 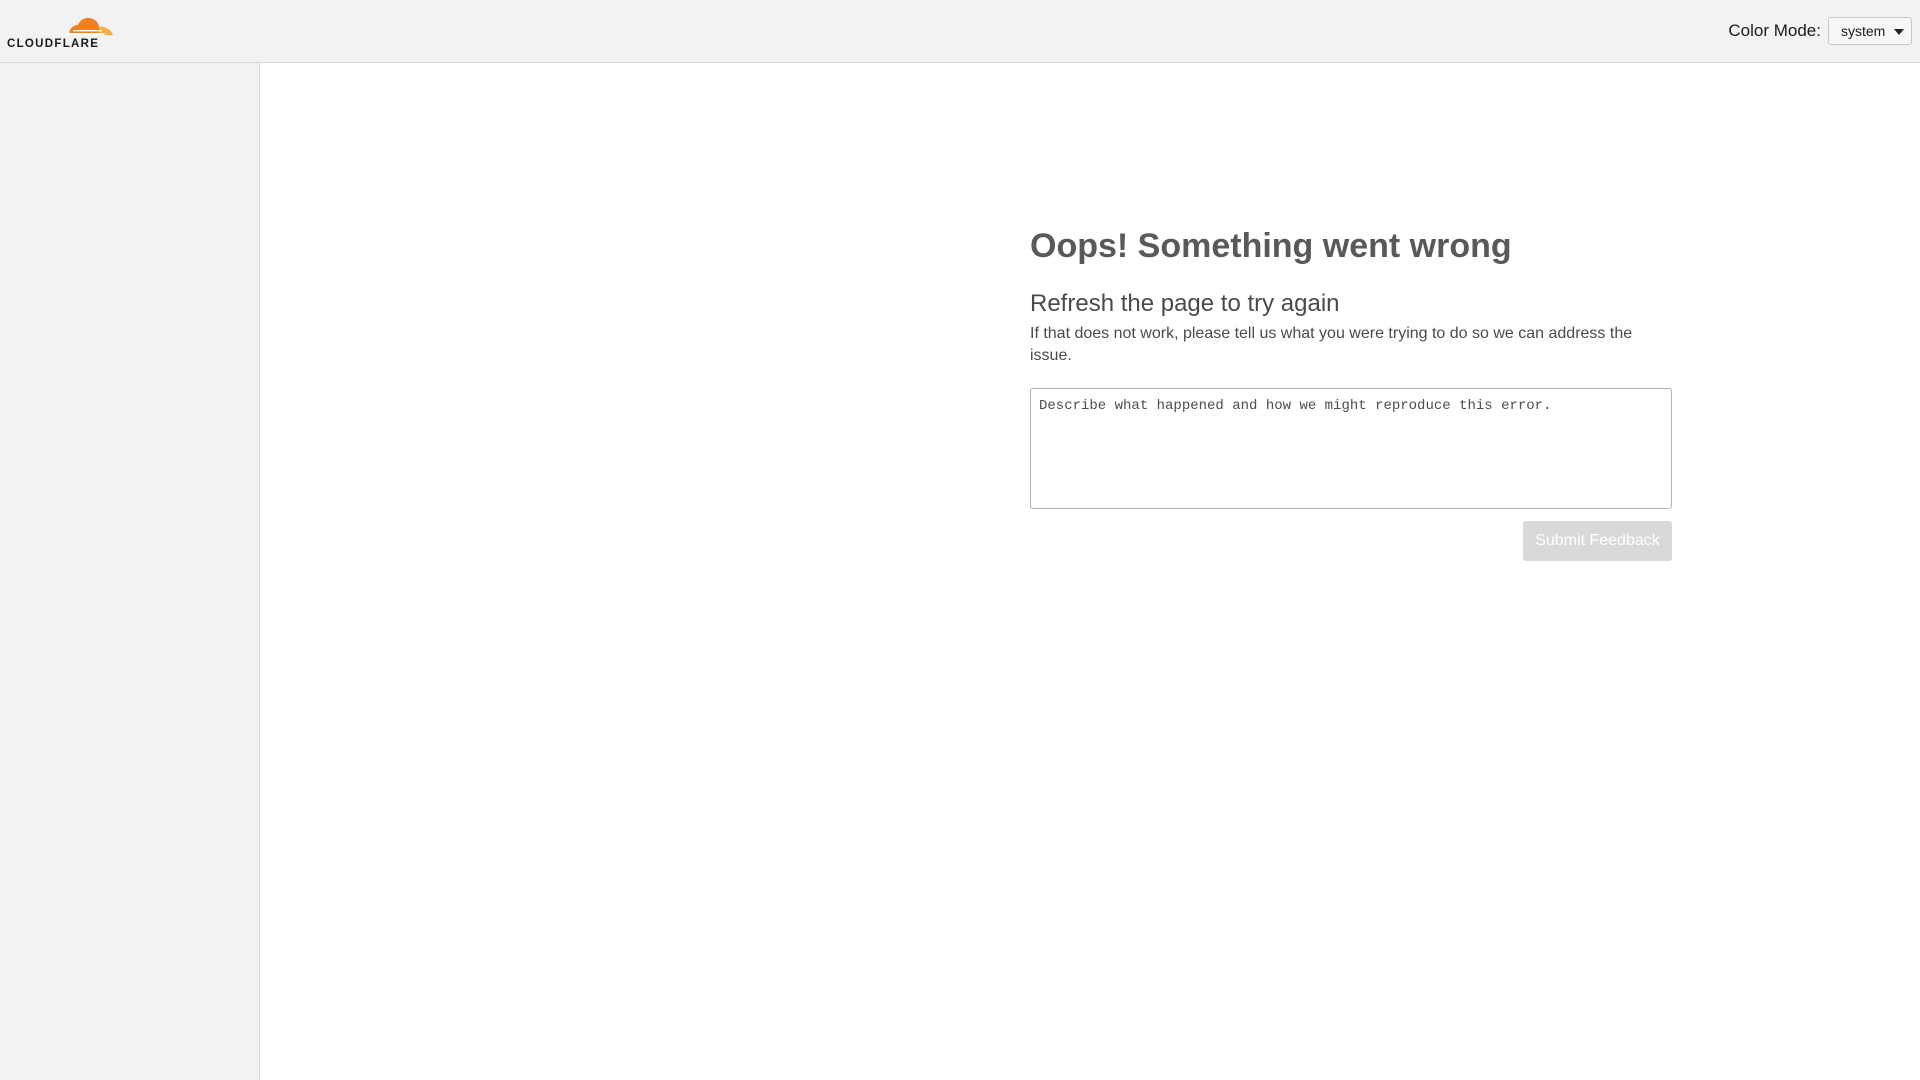 What do you see at coordinates (61, 32) in the screenshot?
I see `cloudflare-logo: CLOUDFLARE` at bounding box center [61, 32].